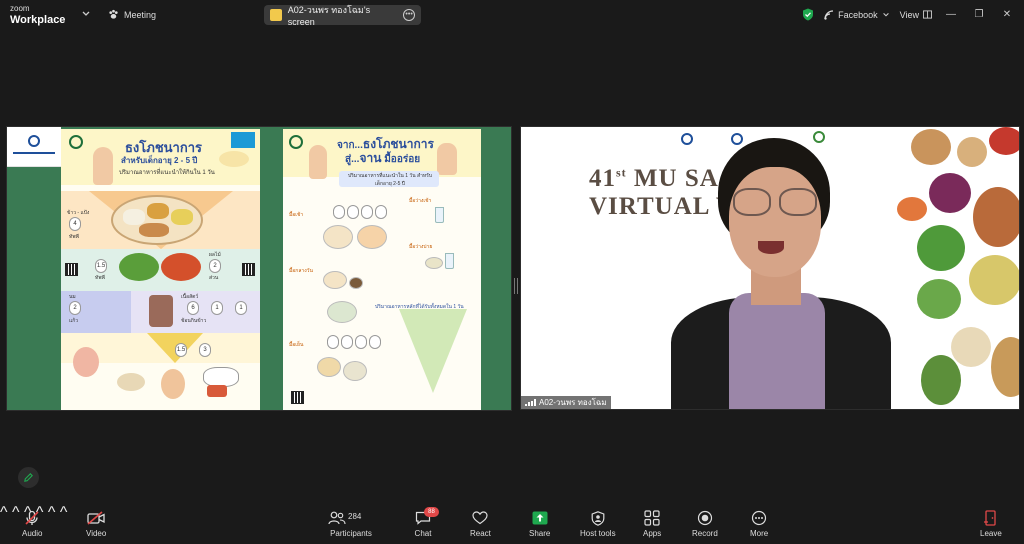  Describe the element at coordinates (737, 139) in the screenshot. I see `institute-logo` at that location.